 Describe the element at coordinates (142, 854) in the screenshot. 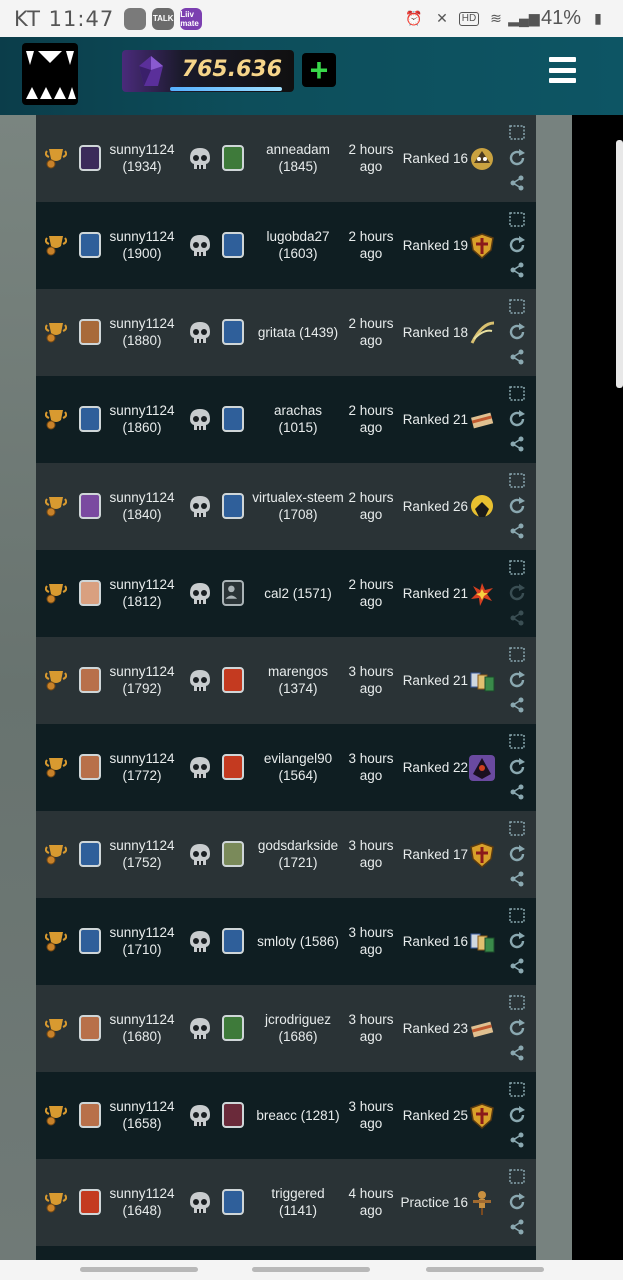

I see `player-info: sunny1124 (1752)` at that location.